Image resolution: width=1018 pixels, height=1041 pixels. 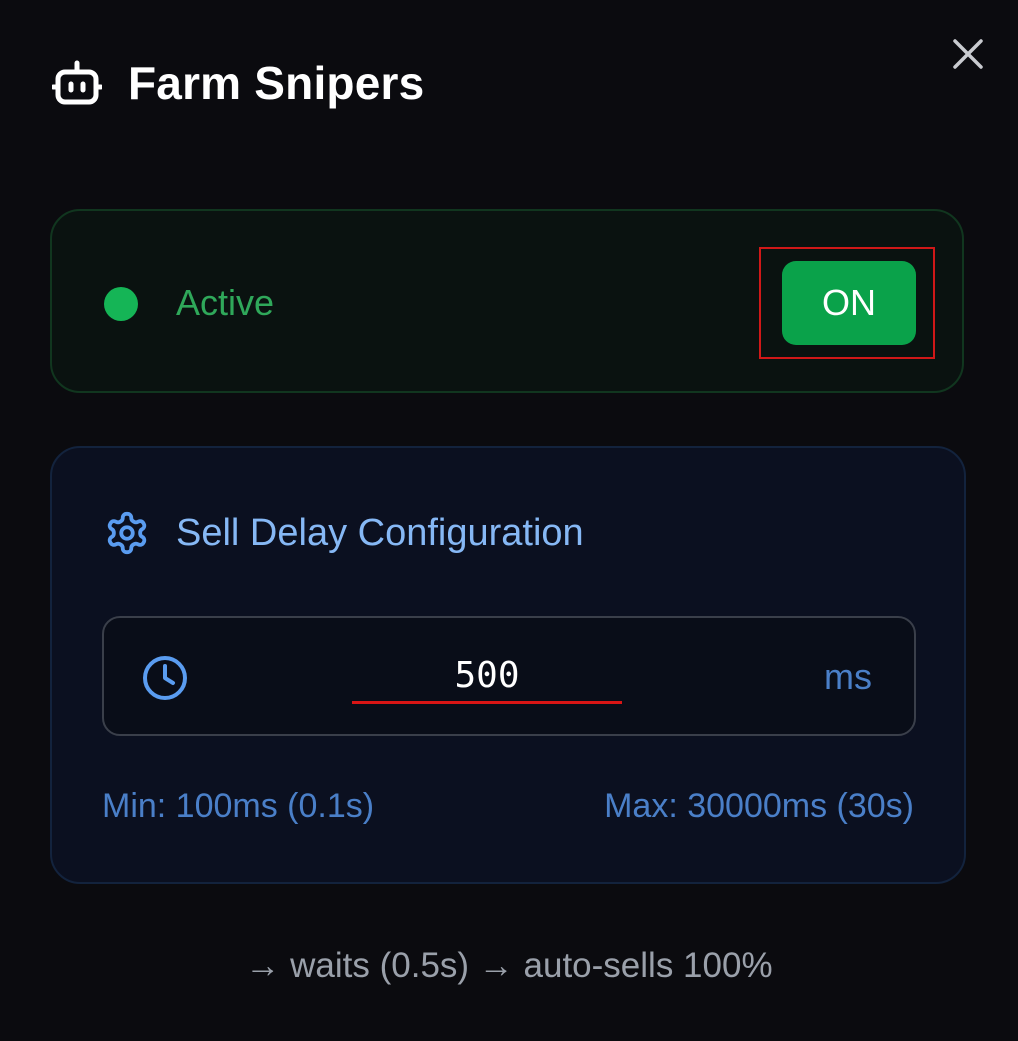 What do you see at coordinates (487, 677) in the screenshot?
I see `sell-delay-input` at bounding box center [487, 677].